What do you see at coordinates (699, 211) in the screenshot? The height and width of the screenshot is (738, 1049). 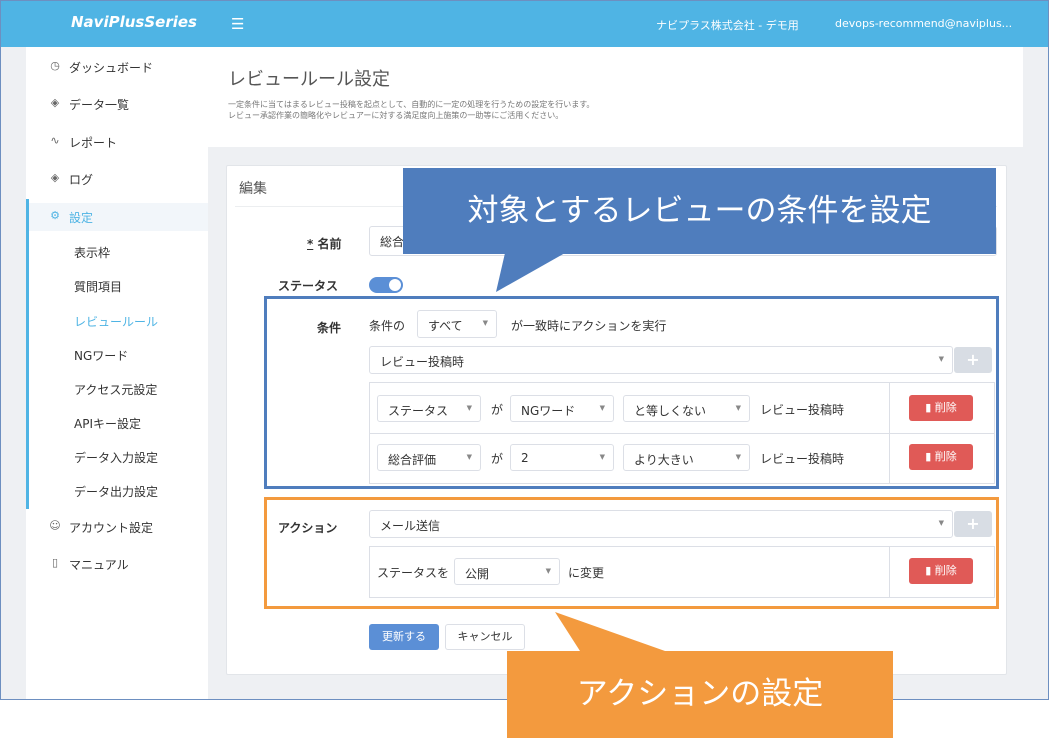 I see `conditions-callout: 対象とするレビューの条件を設定` at bounding box center [699, 211].